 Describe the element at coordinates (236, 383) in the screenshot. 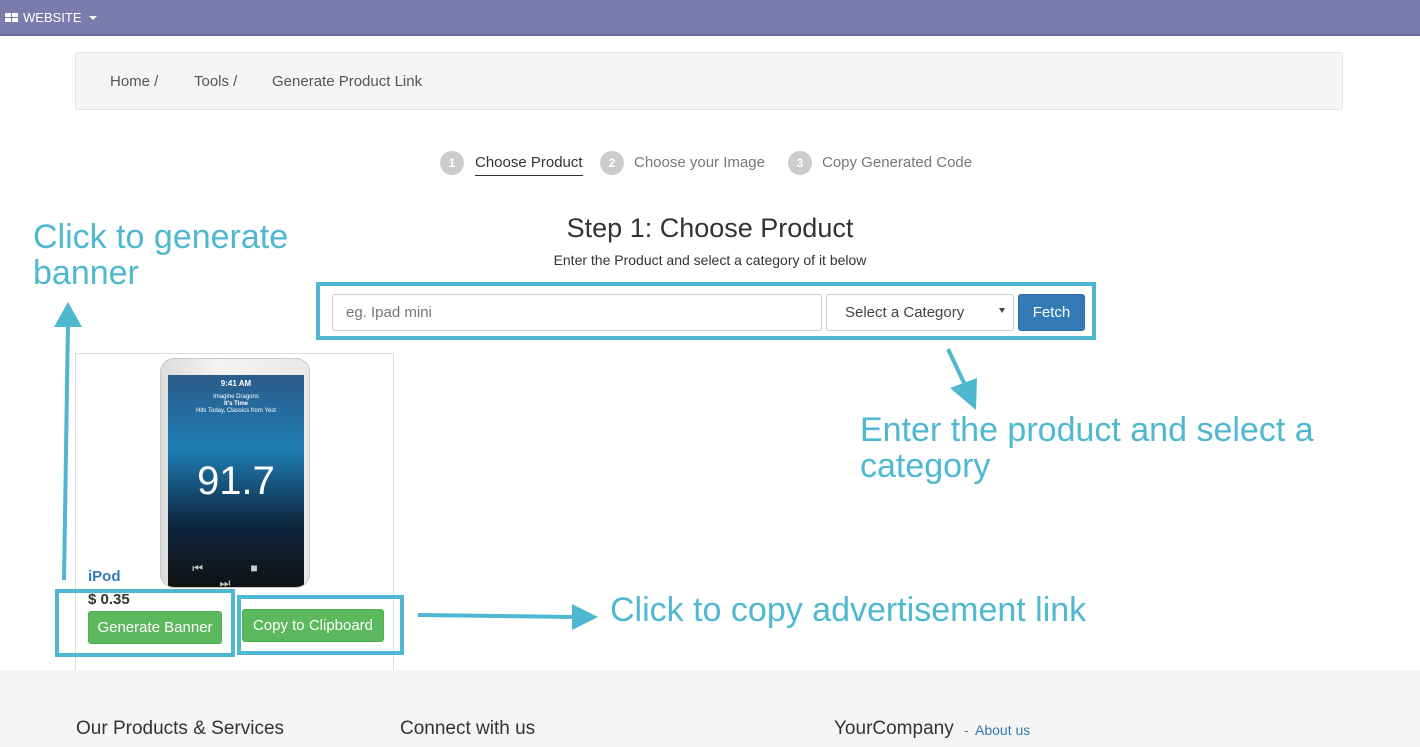

I see `ipod-status-time: 9:41 AM` at that location.